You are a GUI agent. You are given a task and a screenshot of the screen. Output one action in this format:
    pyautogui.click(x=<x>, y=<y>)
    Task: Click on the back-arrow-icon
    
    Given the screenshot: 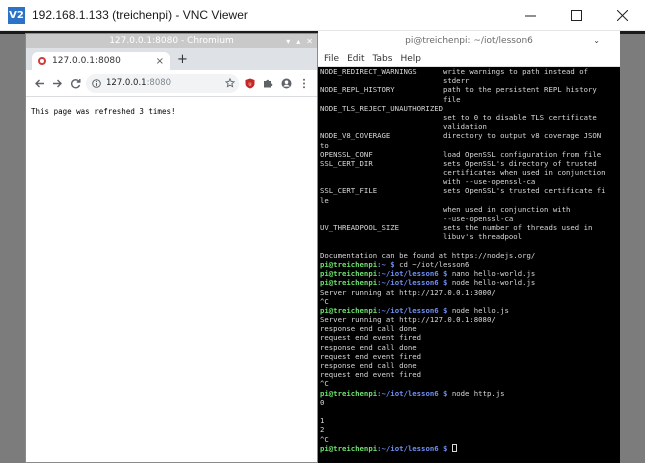 What is the action you would take?
    pyautogui.click(x=39, y=83)
    